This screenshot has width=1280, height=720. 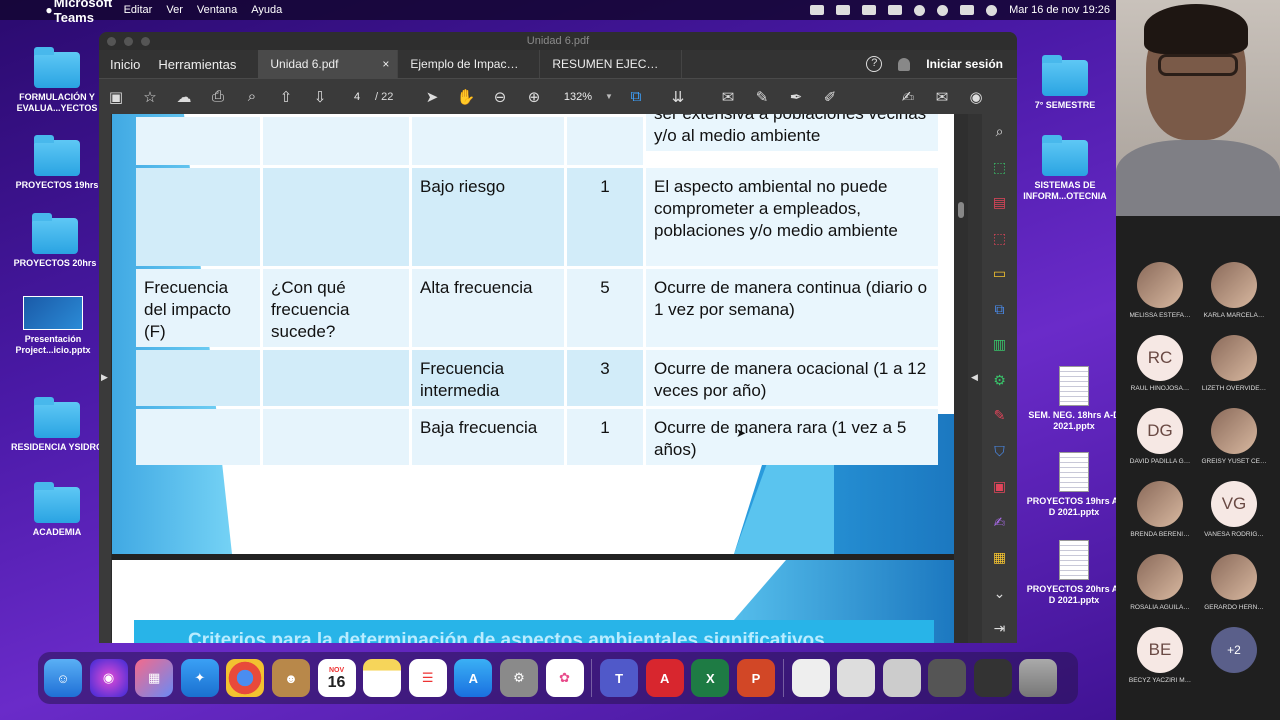 I want to click on reminders-icon: ☰, so click(x=427, y=678).